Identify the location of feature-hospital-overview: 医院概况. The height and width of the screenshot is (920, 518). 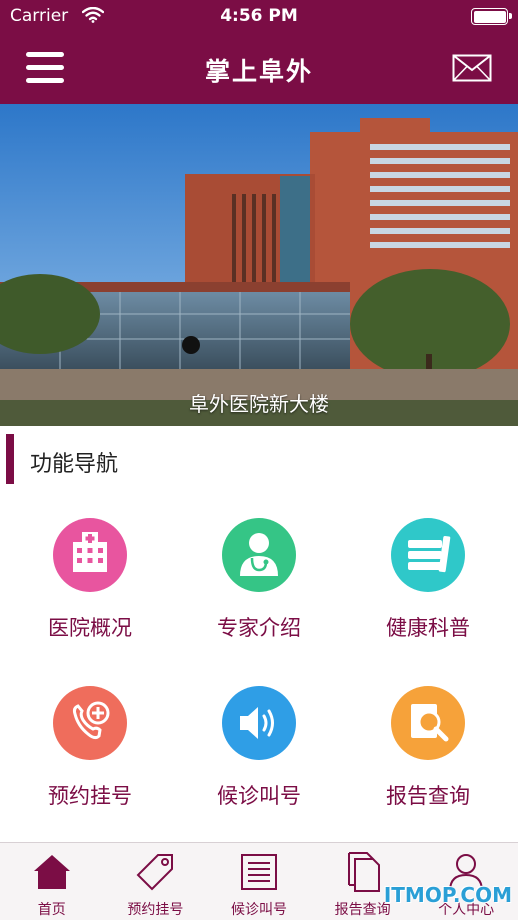
(90, 593).